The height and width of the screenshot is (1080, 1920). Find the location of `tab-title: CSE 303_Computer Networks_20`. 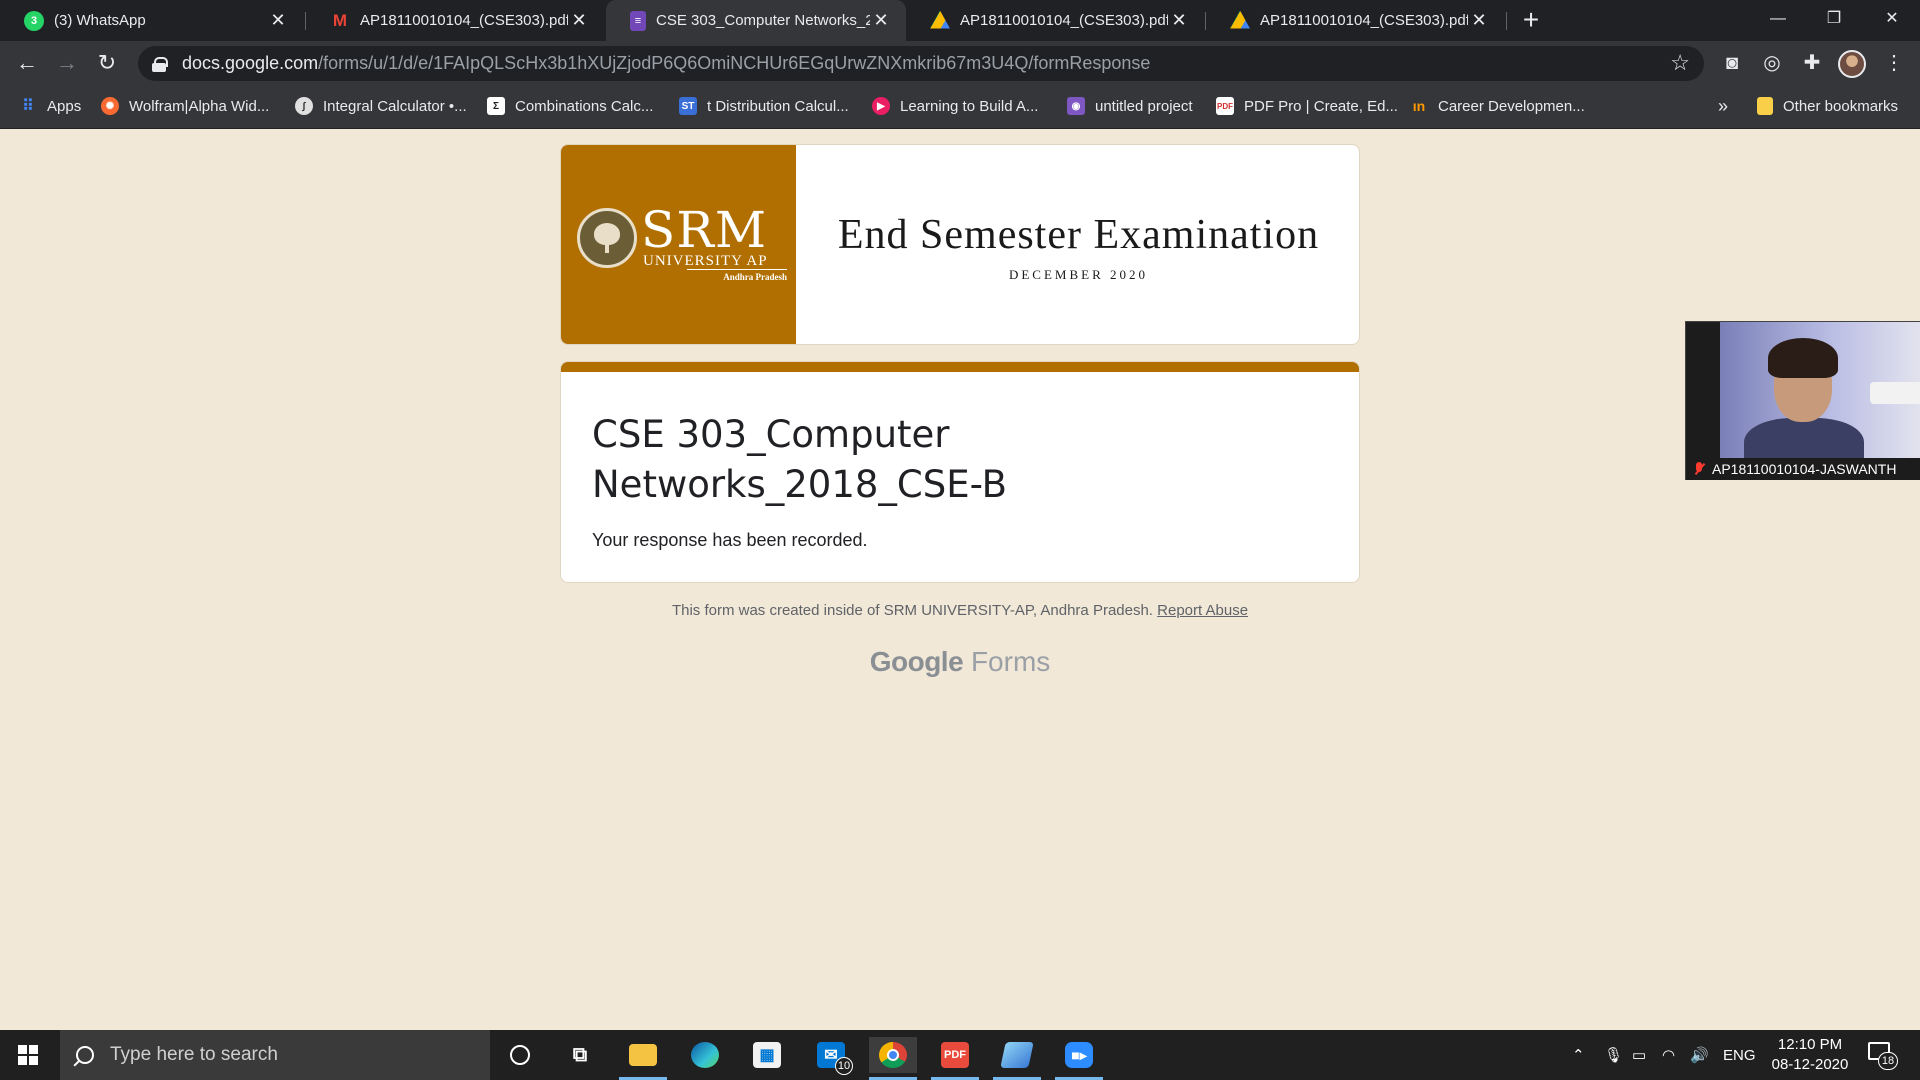

tab-title: CSE 303_Computer Networks_20 is located at coordinates (763, 20).